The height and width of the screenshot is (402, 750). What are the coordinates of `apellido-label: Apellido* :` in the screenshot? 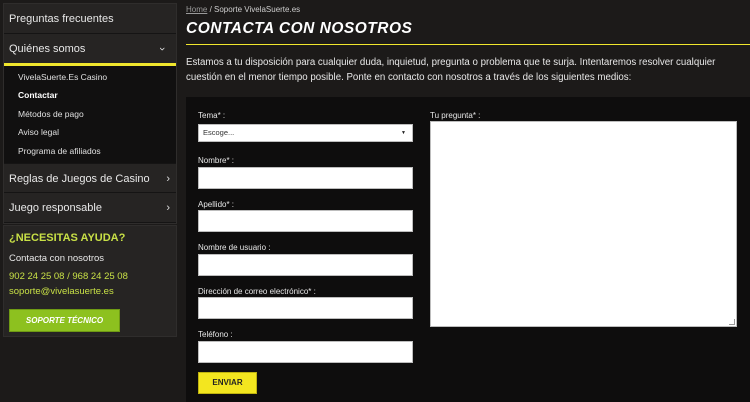 It's located at (216, 204).